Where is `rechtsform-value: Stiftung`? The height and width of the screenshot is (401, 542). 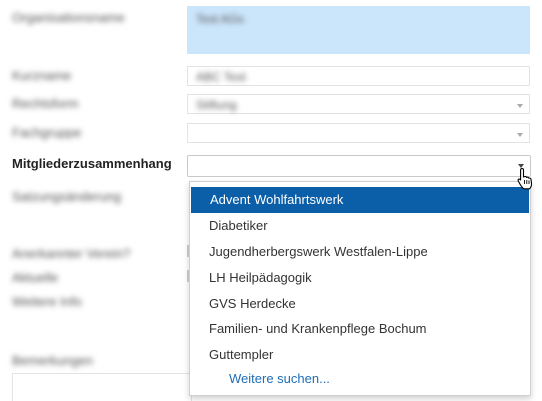 rechtsform-value: Stiftung is located at coordinates (216, 105).